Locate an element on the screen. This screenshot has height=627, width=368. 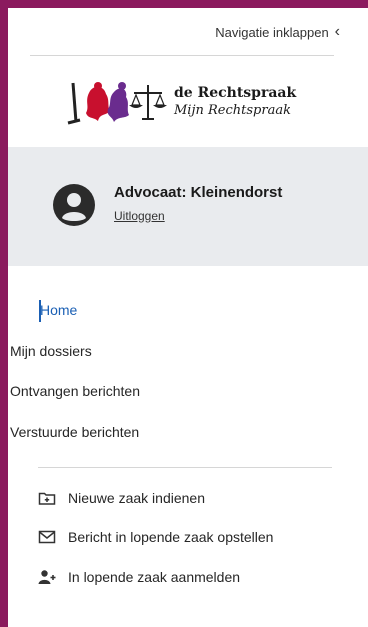
nav-item-home: Home is located at coordinates (44, 311).